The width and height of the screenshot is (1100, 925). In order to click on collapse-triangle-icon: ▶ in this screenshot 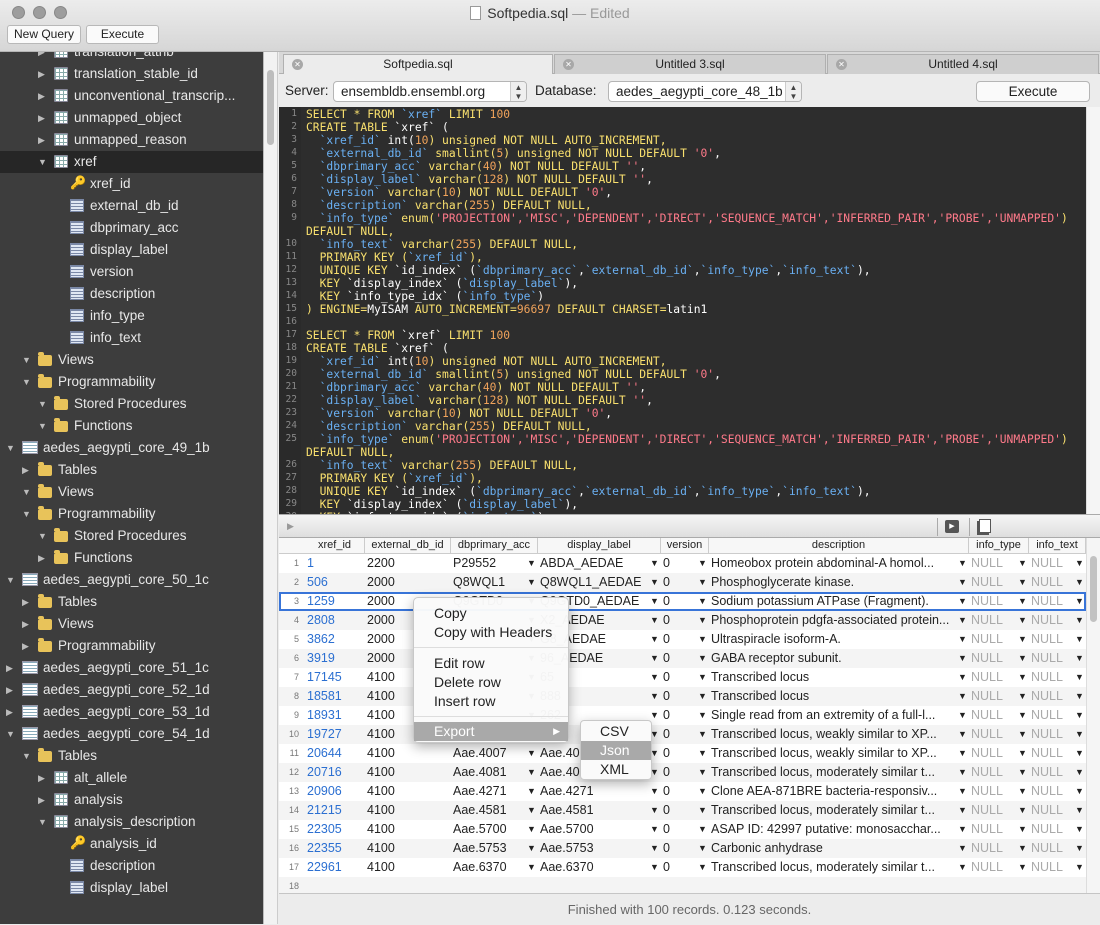, I will do `click(290, 526)`.